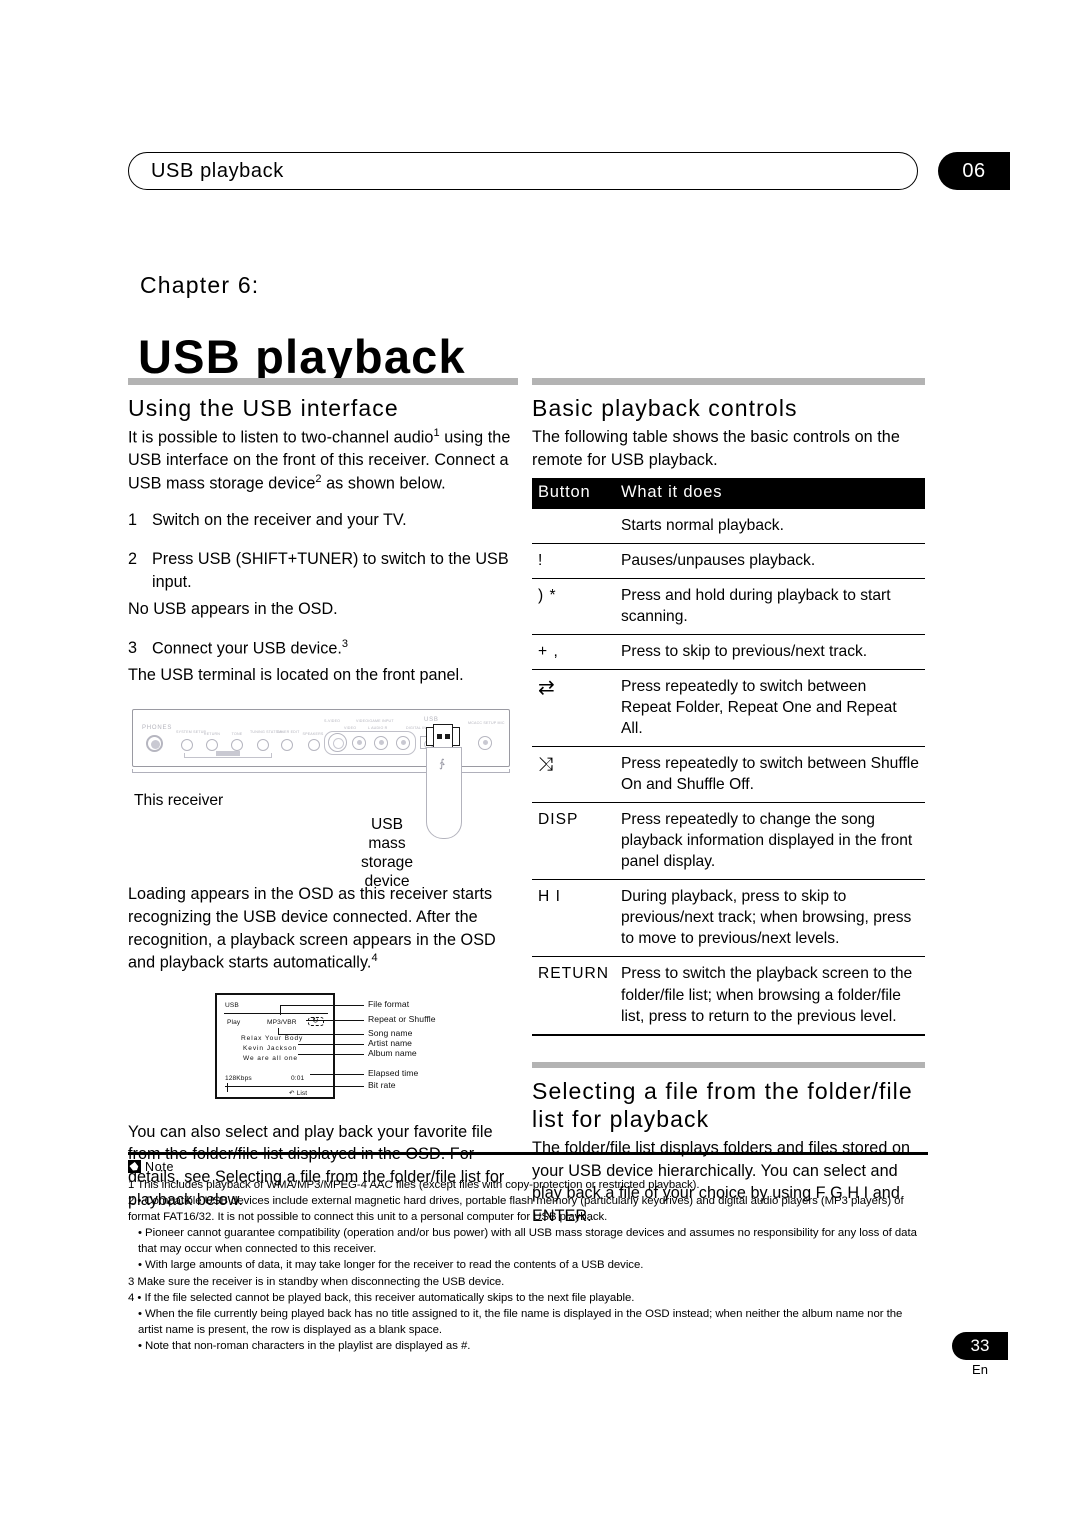  Describe the element at coordinates (403, 742) in the screenshot. I see `audio-right-rca-jack` at that location.